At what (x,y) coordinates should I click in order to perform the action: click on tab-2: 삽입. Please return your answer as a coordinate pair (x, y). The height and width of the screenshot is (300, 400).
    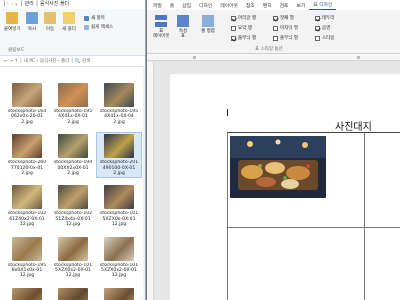
    Looking at the image, I should click on (186, 6).